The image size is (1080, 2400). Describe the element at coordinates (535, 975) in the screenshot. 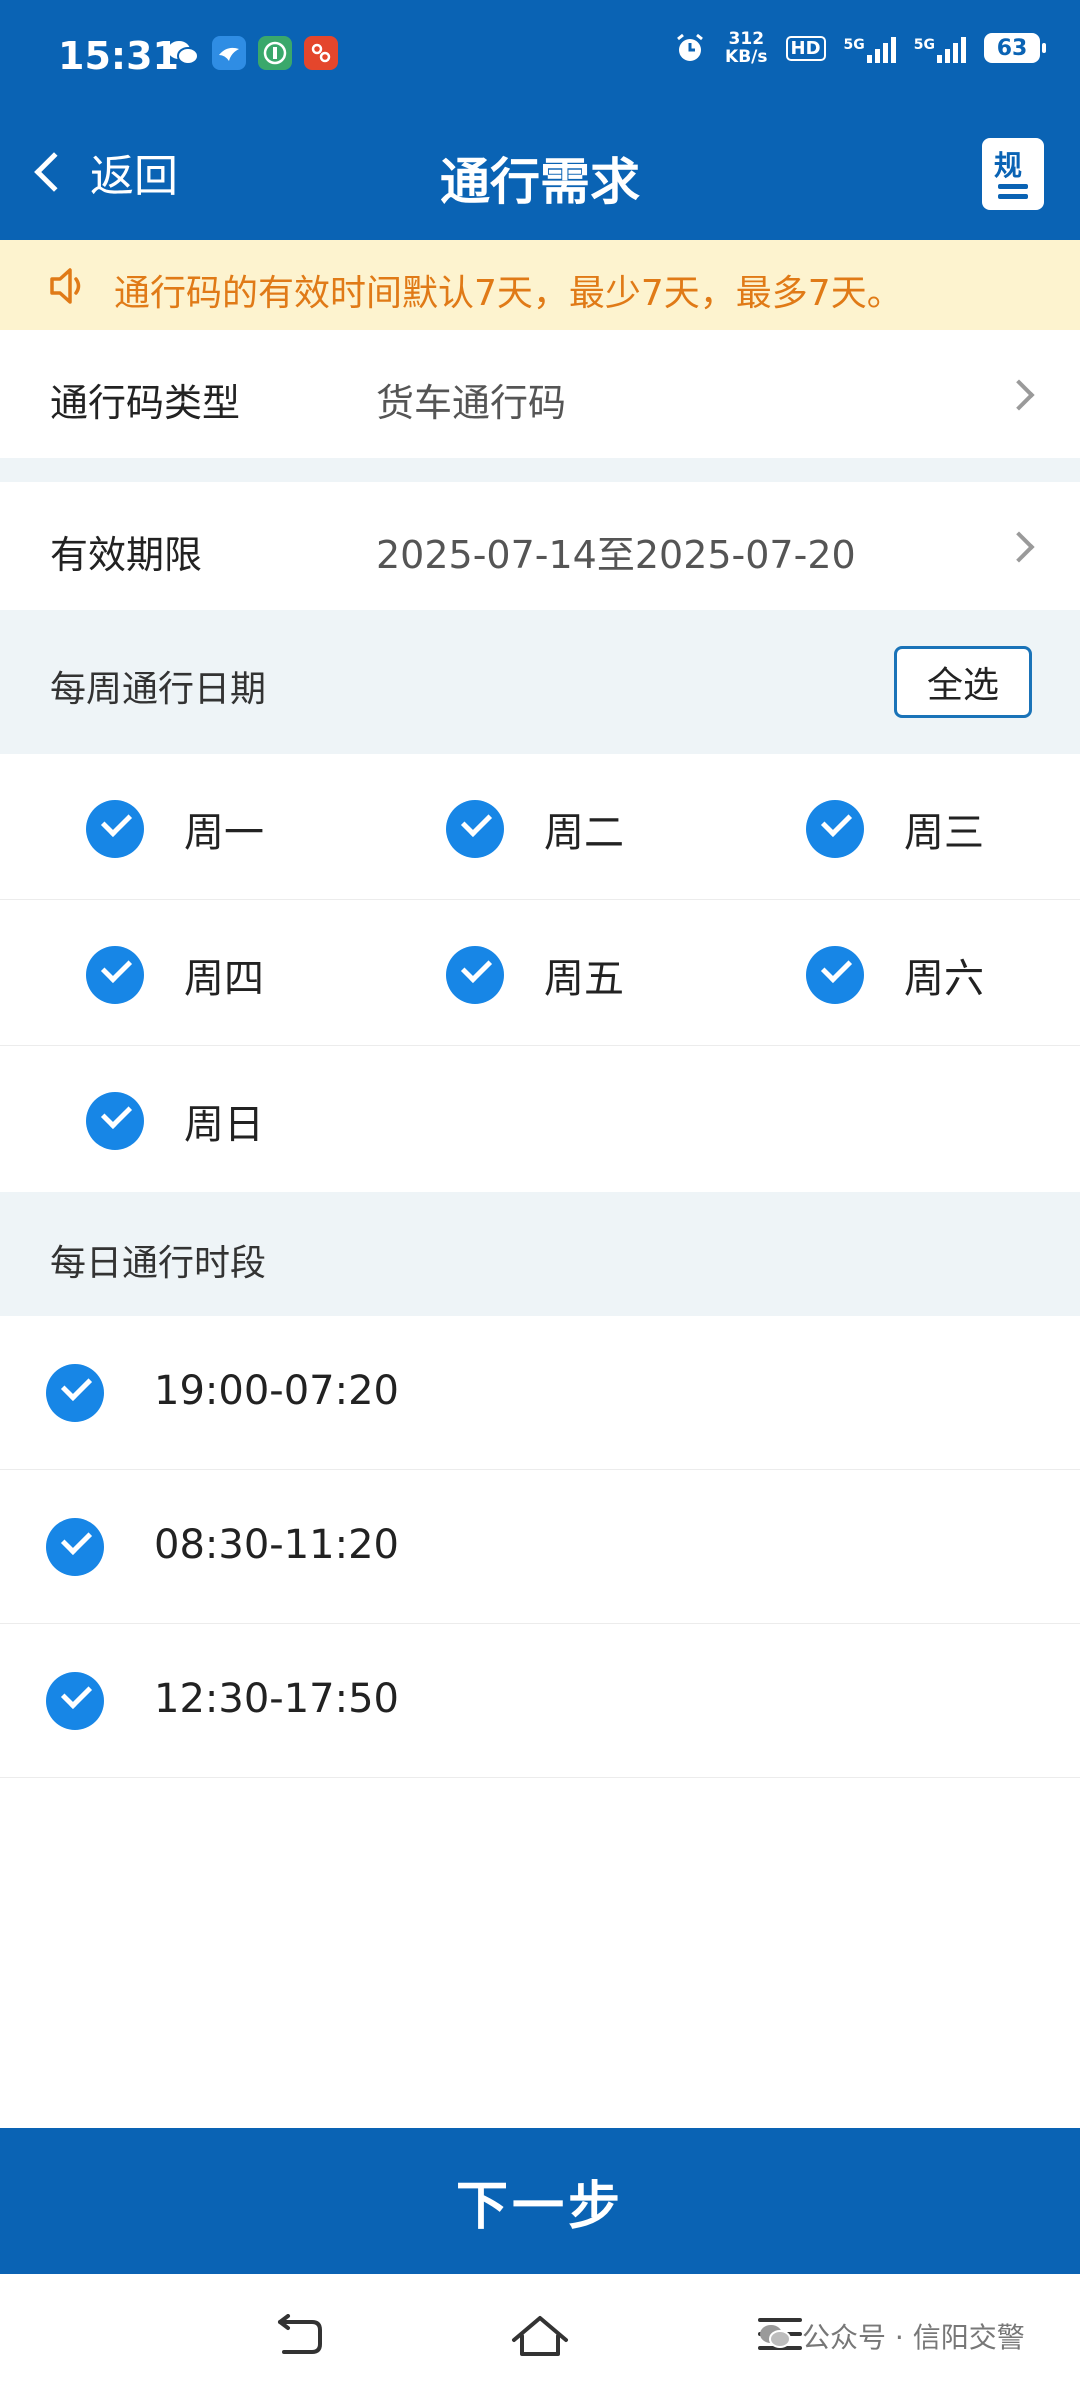

I see `day-option-fri: 周五` at that location.